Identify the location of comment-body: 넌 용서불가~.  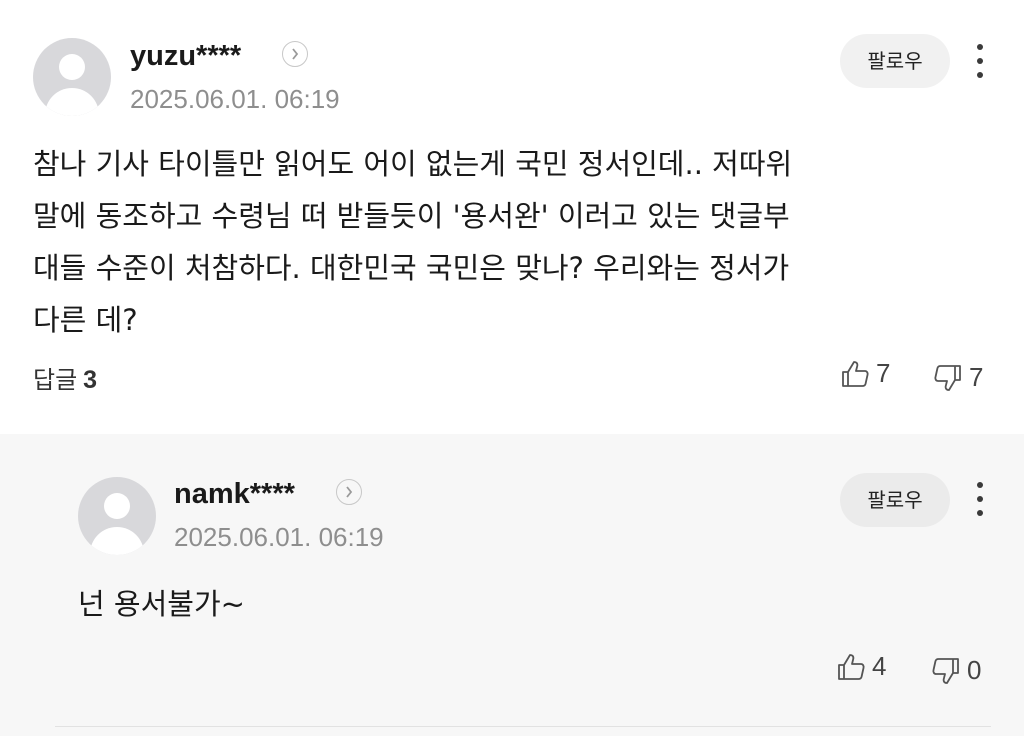
(161, 604).